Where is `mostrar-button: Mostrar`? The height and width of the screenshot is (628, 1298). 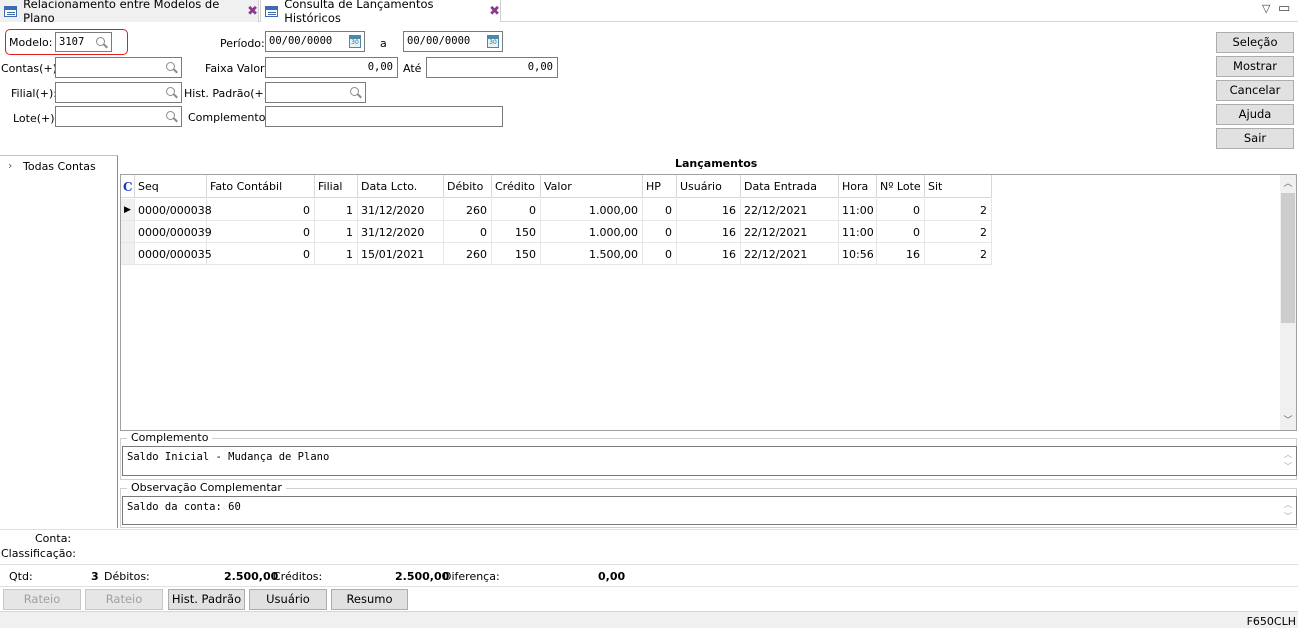
mostrar-button: Mostrar is located at coordinates (1255, 66).